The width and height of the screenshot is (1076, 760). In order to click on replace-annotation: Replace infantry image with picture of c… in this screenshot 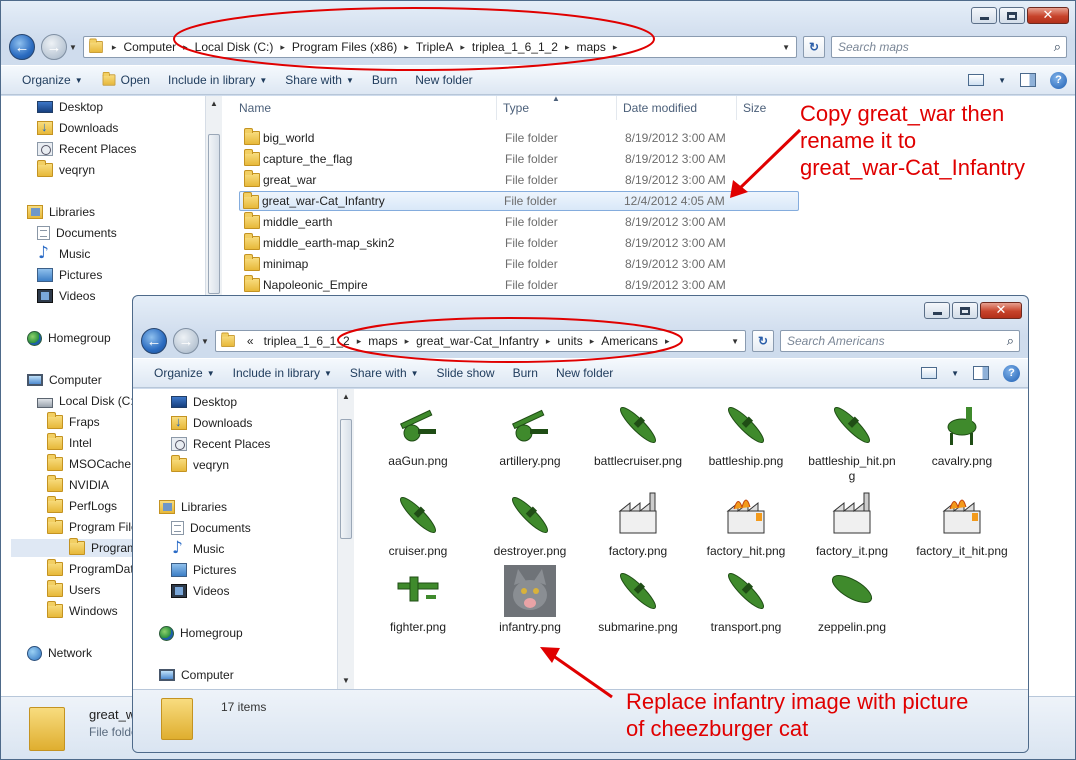, I will do `click(797, 715)`.